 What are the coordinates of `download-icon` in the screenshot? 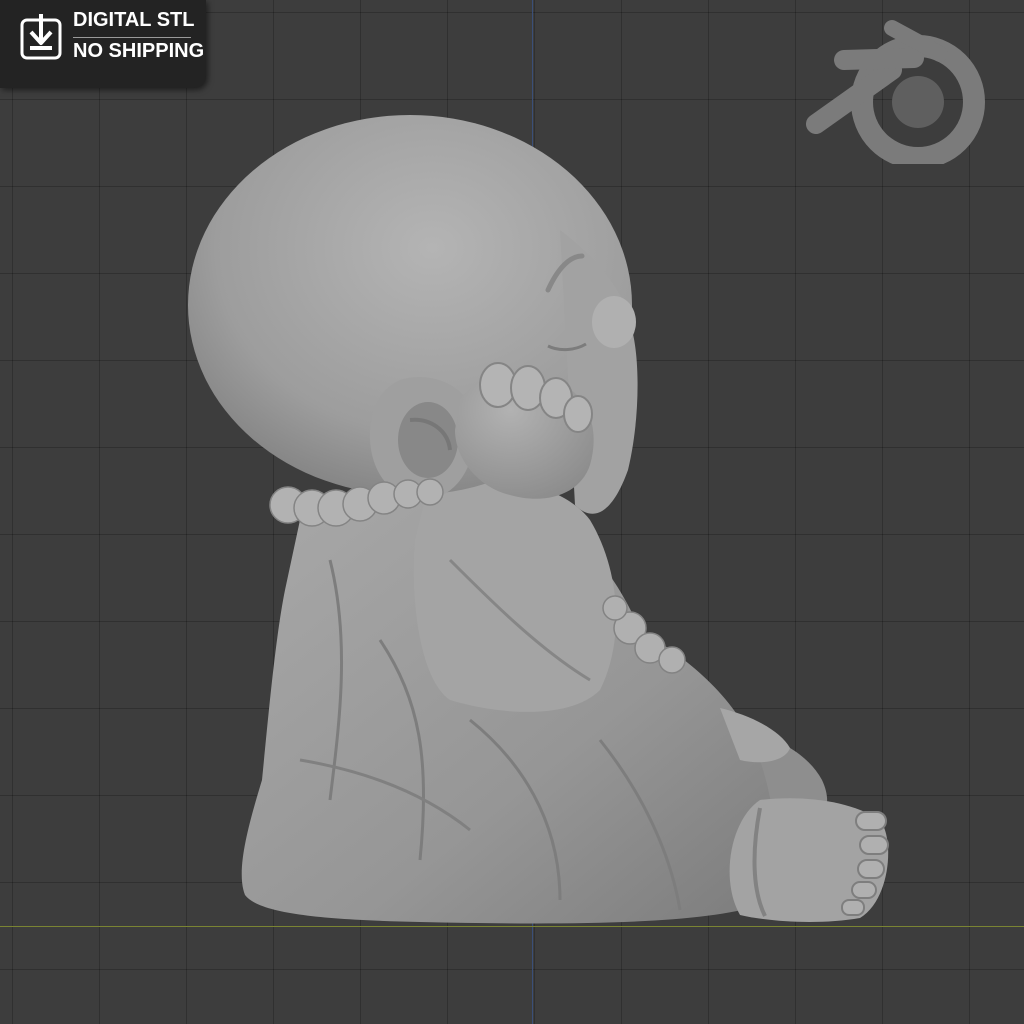 It's located at (41, 37).